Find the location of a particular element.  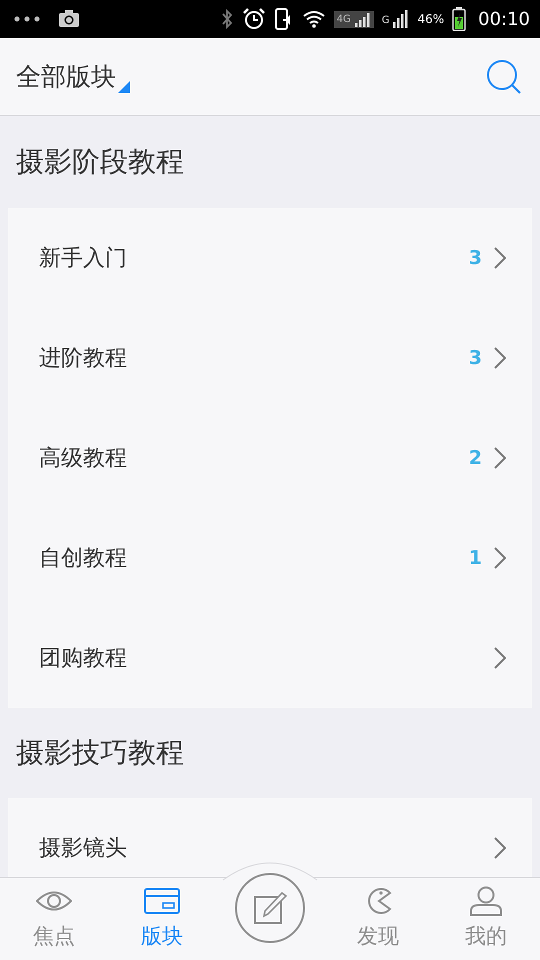

more-icon is located at coordinates (27, 19).